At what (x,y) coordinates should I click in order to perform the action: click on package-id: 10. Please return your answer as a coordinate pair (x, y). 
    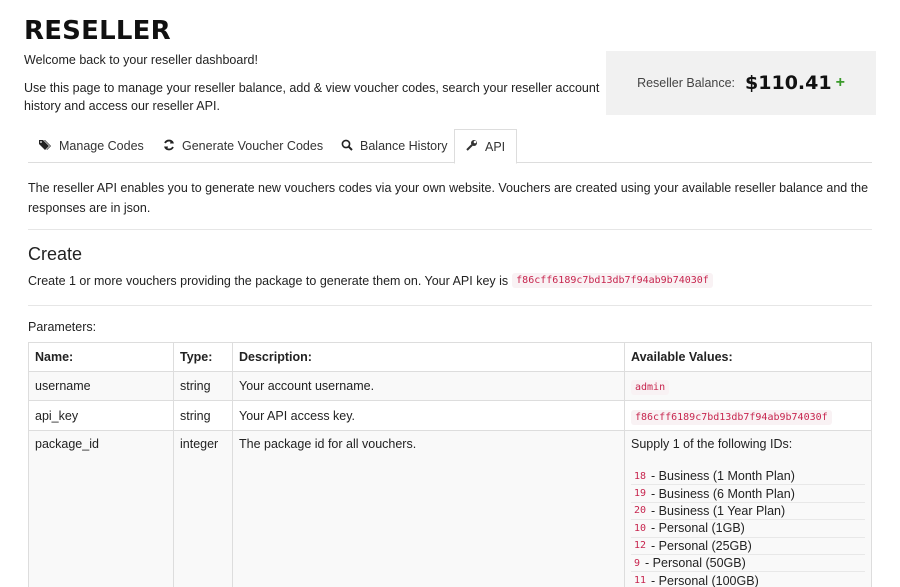
    Looking at the image, I should click on (640, 528).